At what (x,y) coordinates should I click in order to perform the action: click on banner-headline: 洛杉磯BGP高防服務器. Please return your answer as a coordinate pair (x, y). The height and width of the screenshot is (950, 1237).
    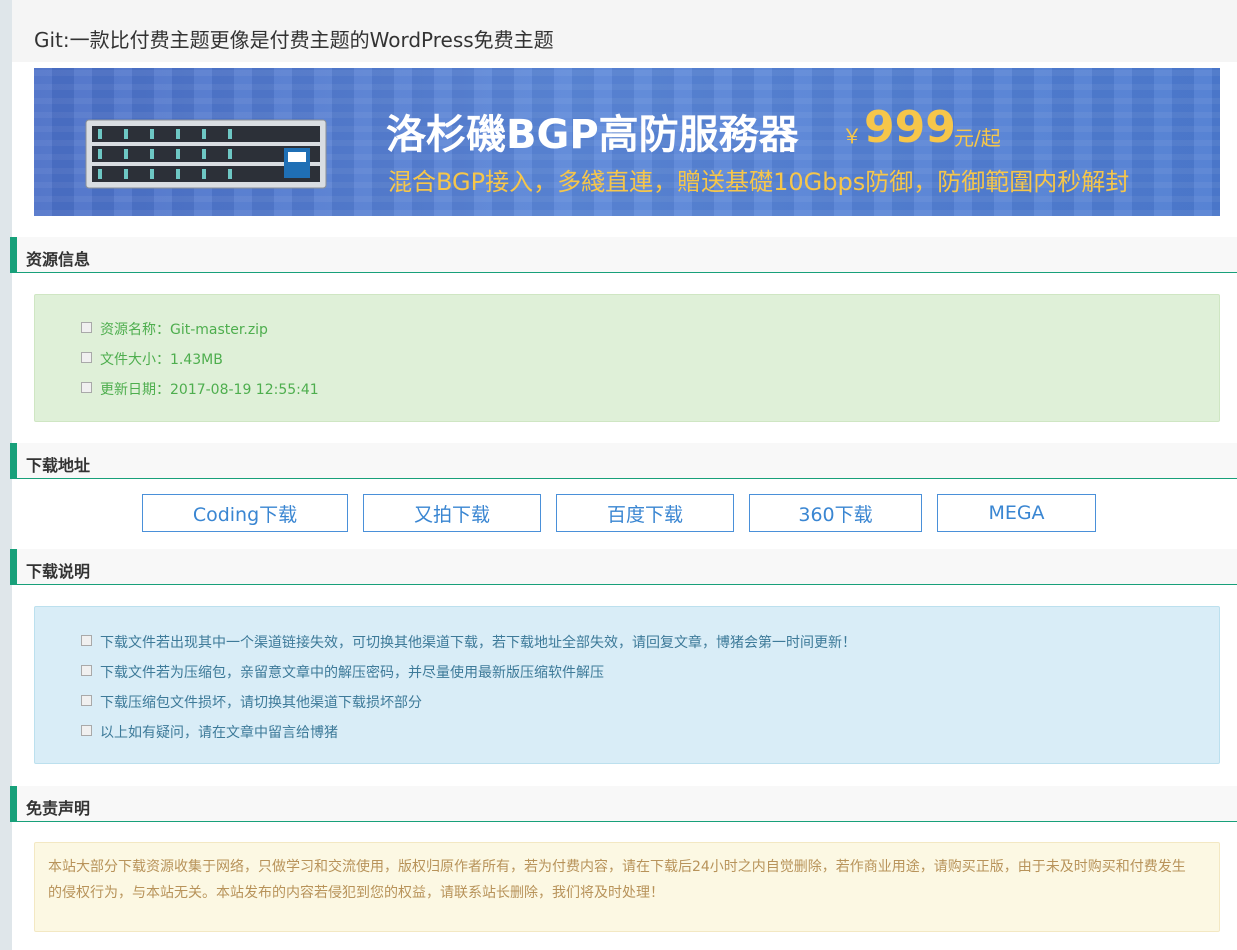
    Looking at the image, I should click on (592, 135).